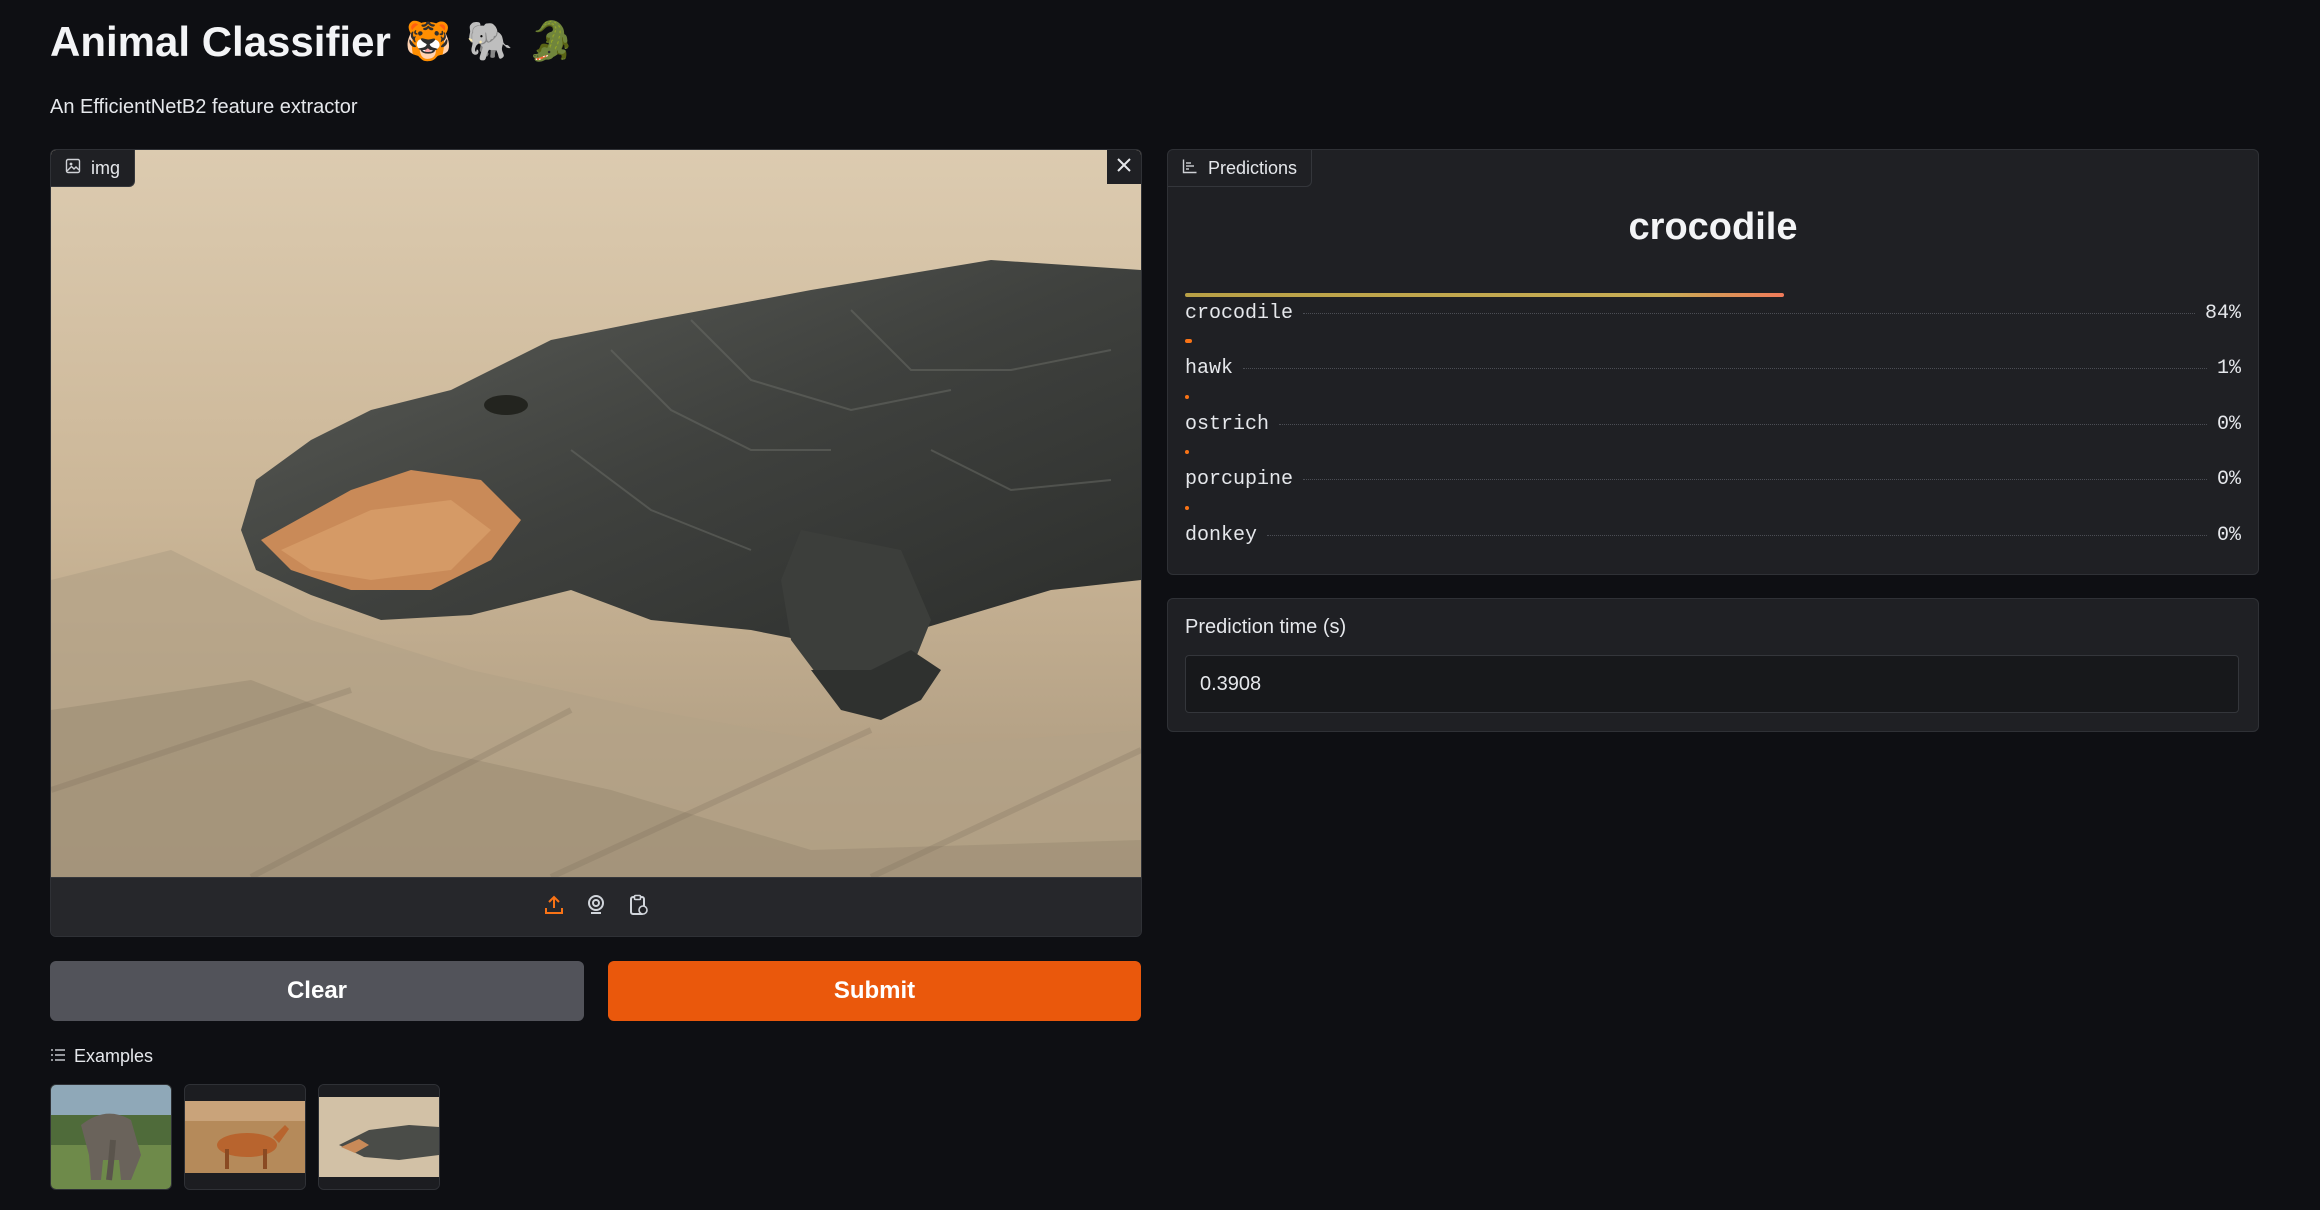 This screenshot has width=2320, height=1210. I want to click on title-text: Animal Classifier, so click(220, 41).